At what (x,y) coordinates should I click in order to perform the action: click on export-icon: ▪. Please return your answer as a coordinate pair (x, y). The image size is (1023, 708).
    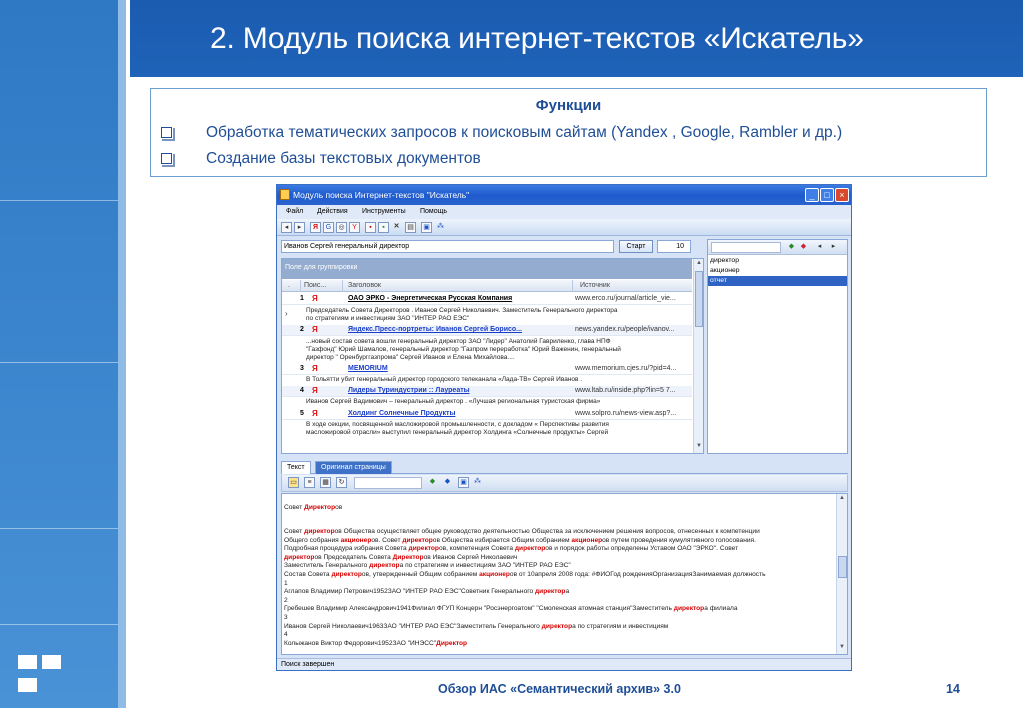
    Looking at the image, I should click on (383, 227).